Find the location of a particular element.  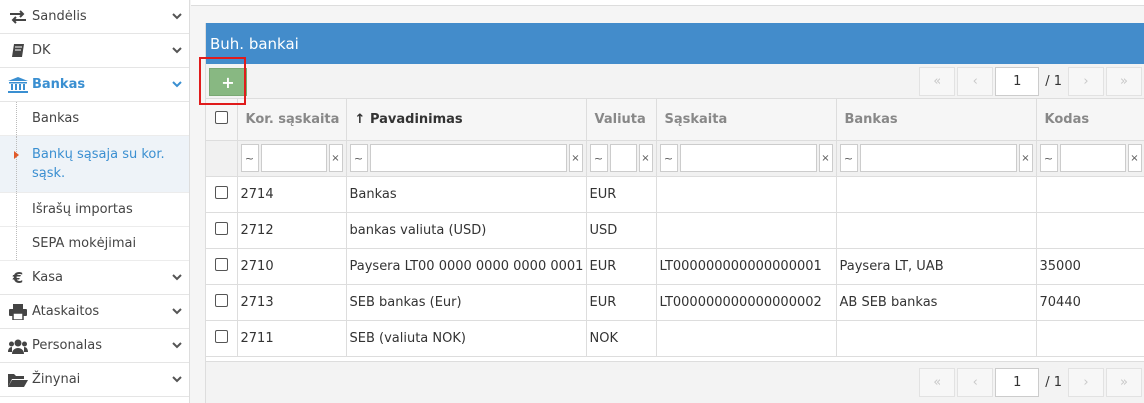

column-header-pavadinimas: ↑ Pavadinimas is located at coordinates (466, 120).